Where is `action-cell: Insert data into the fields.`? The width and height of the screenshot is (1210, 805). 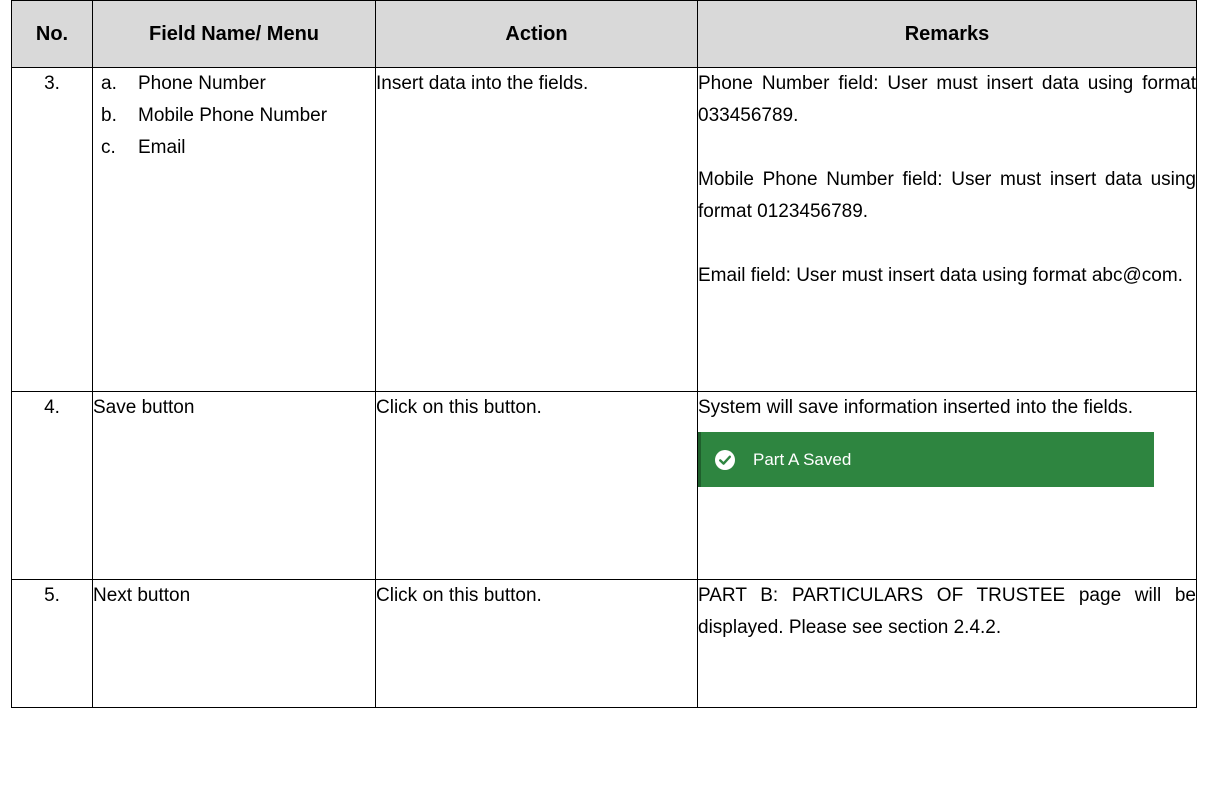
action-cell: Insert data into the fields. is located at coordinates (536, 229).